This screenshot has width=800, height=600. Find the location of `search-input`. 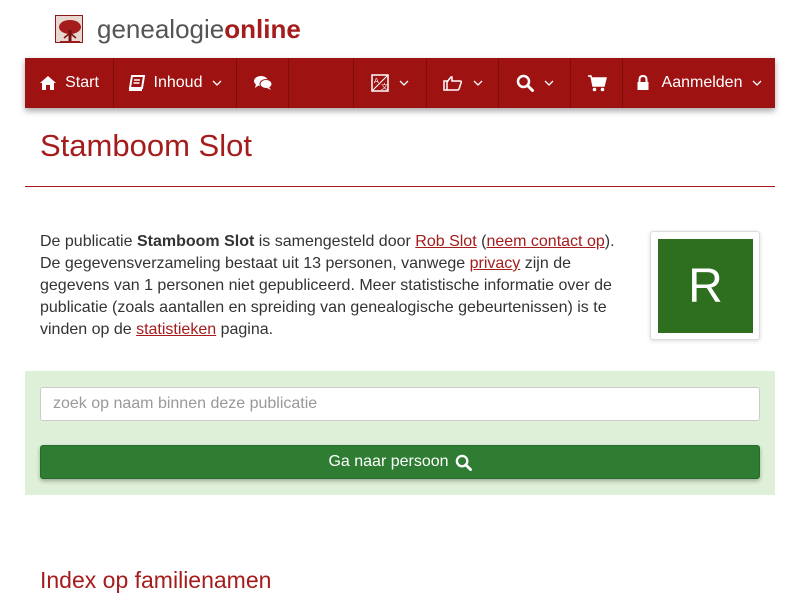

search-input is located at coordinates (400, 404).